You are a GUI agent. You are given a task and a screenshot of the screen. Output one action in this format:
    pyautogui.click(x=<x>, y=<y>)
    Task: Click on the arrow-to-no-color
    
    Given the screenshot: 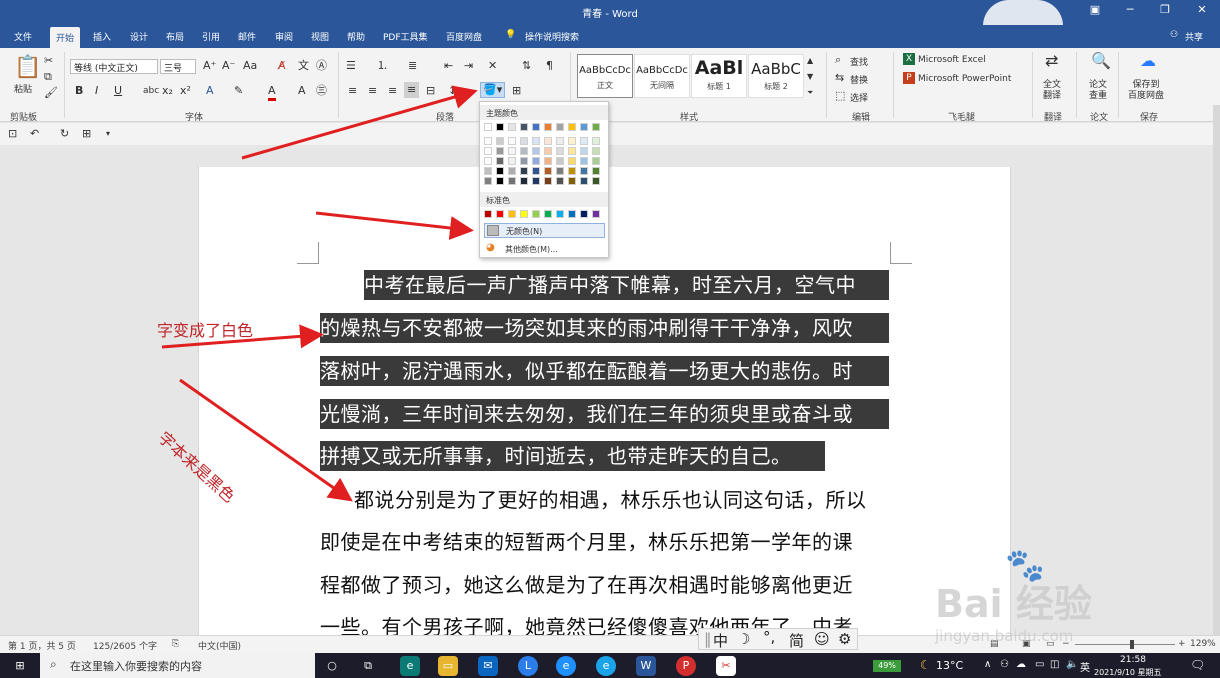 What is the action you would take?
    pyautogui.click(x=394, y=225)
    